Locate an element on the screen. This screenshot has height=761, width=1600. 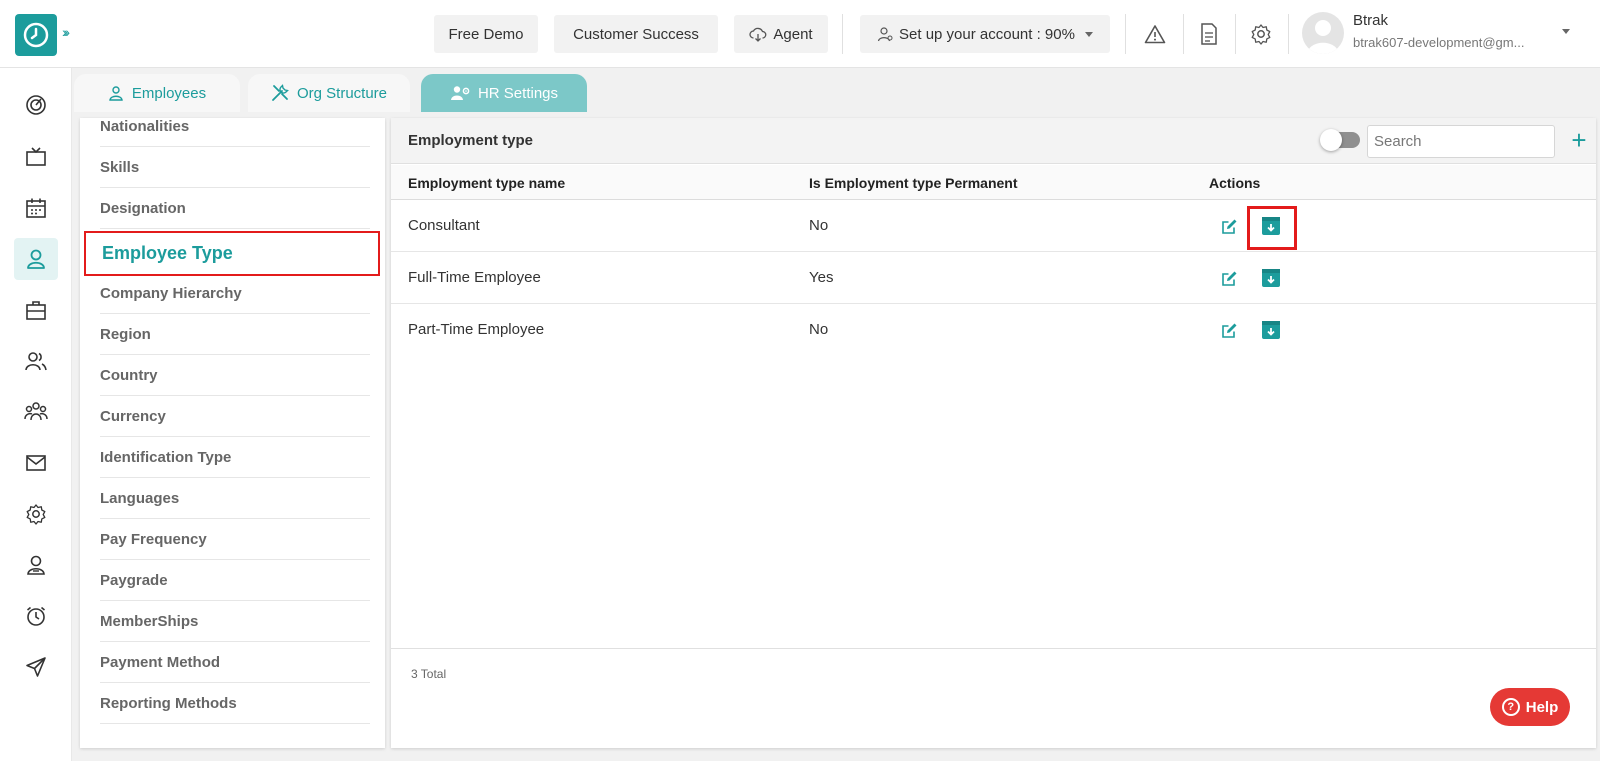
settings-item-label: Employee Type is located at coordinates (167, 253).